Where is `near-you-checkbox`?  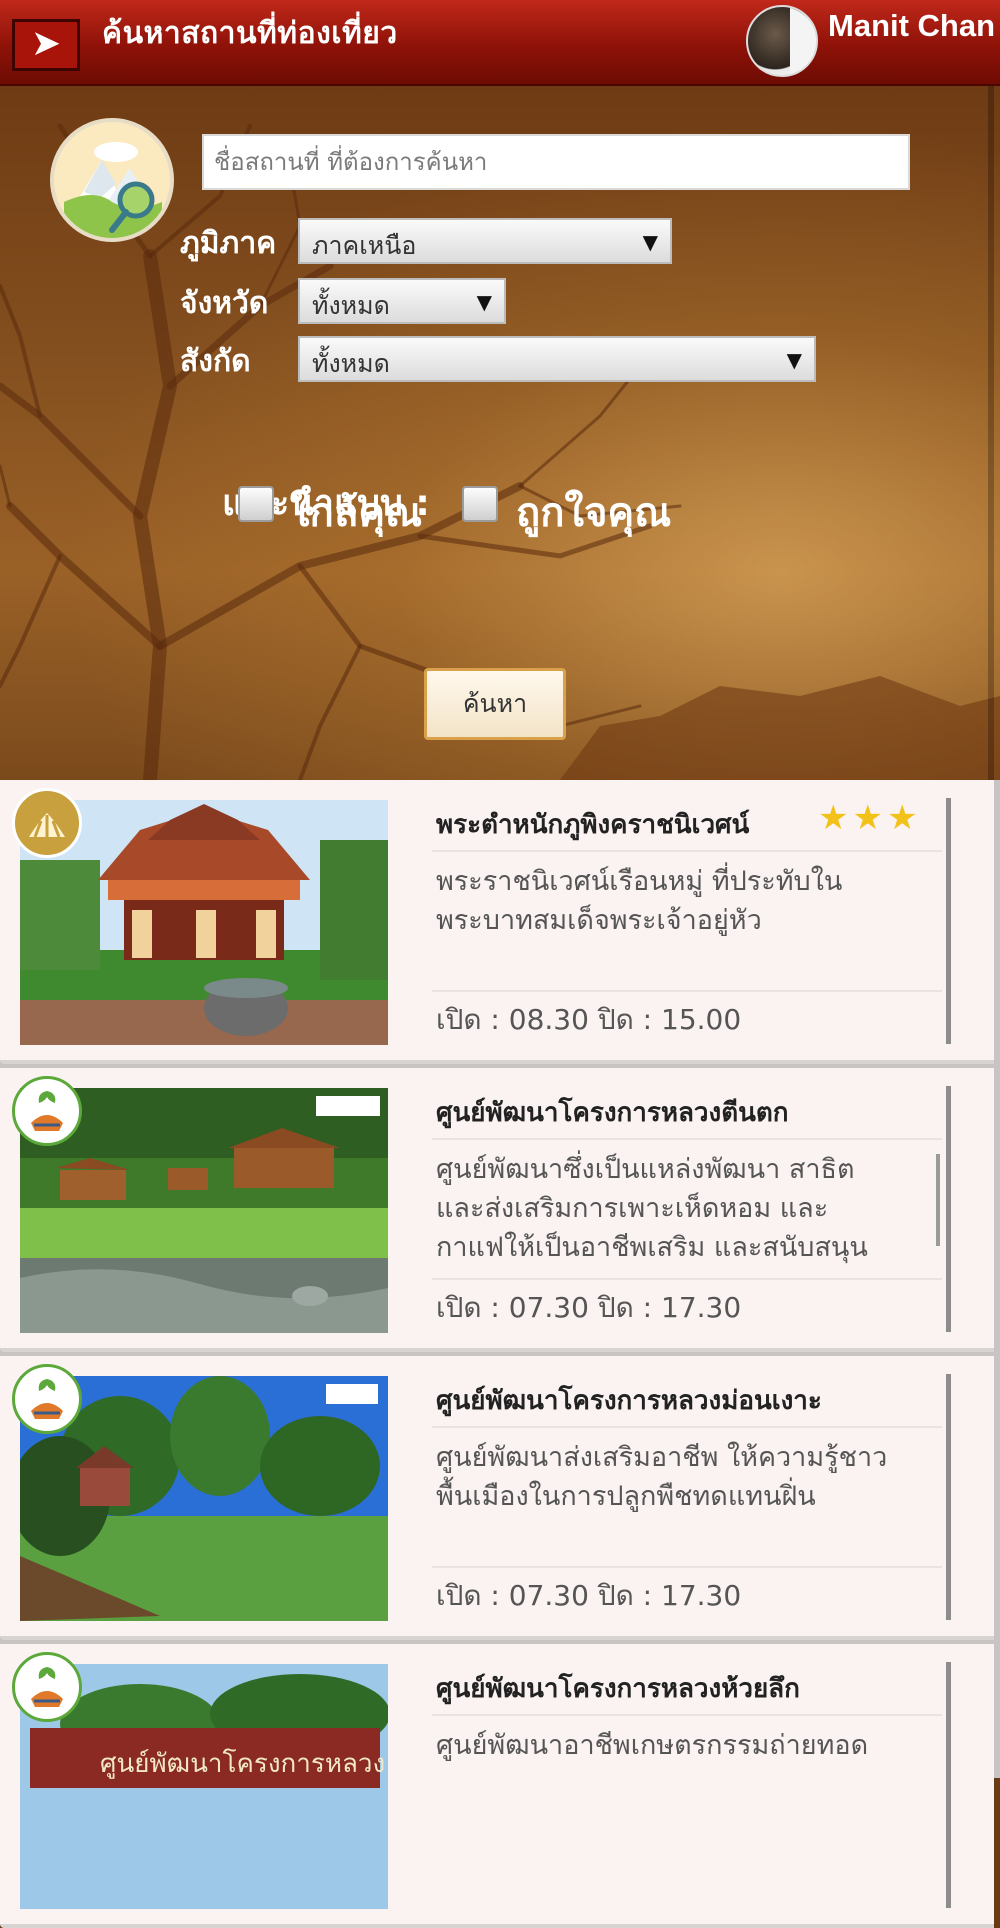 near-you-checkbox is located at coordinates (256, 504).